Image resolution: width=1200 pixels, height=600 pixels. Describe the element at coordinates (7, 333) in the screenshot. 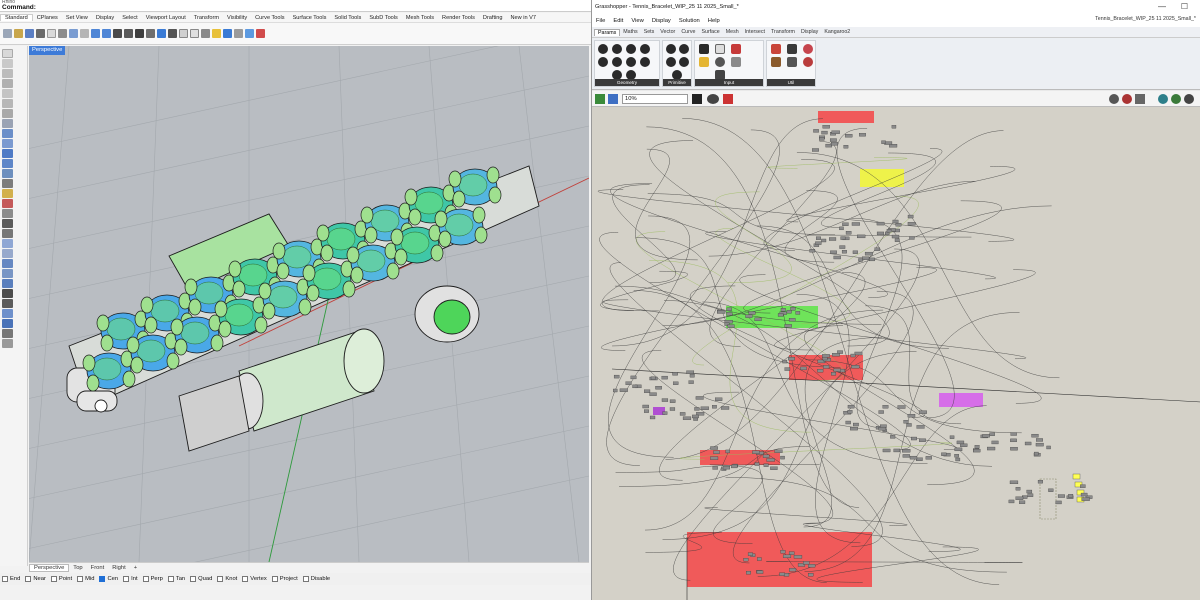

I see `analyze-tool-icon` at that location.